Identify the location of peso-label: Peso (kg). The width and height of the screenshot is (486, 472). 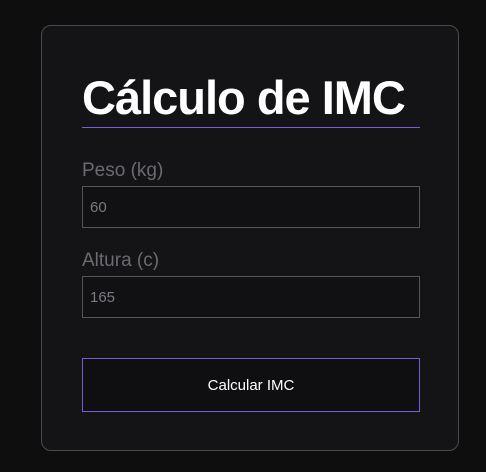
(123, 170).